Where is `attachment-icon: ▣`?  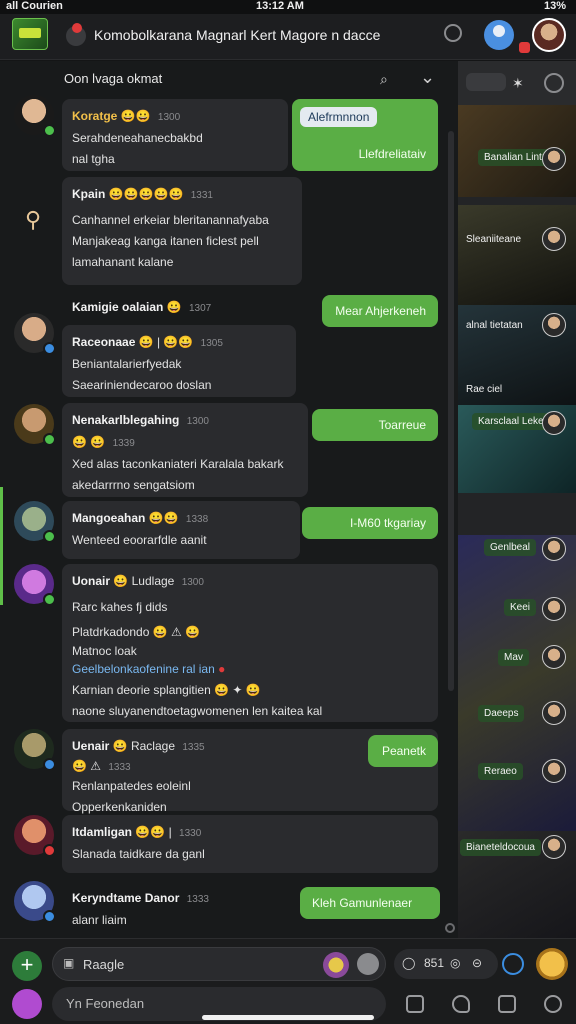 attachment-icon: ▣ is located at coordinates (68, 963).